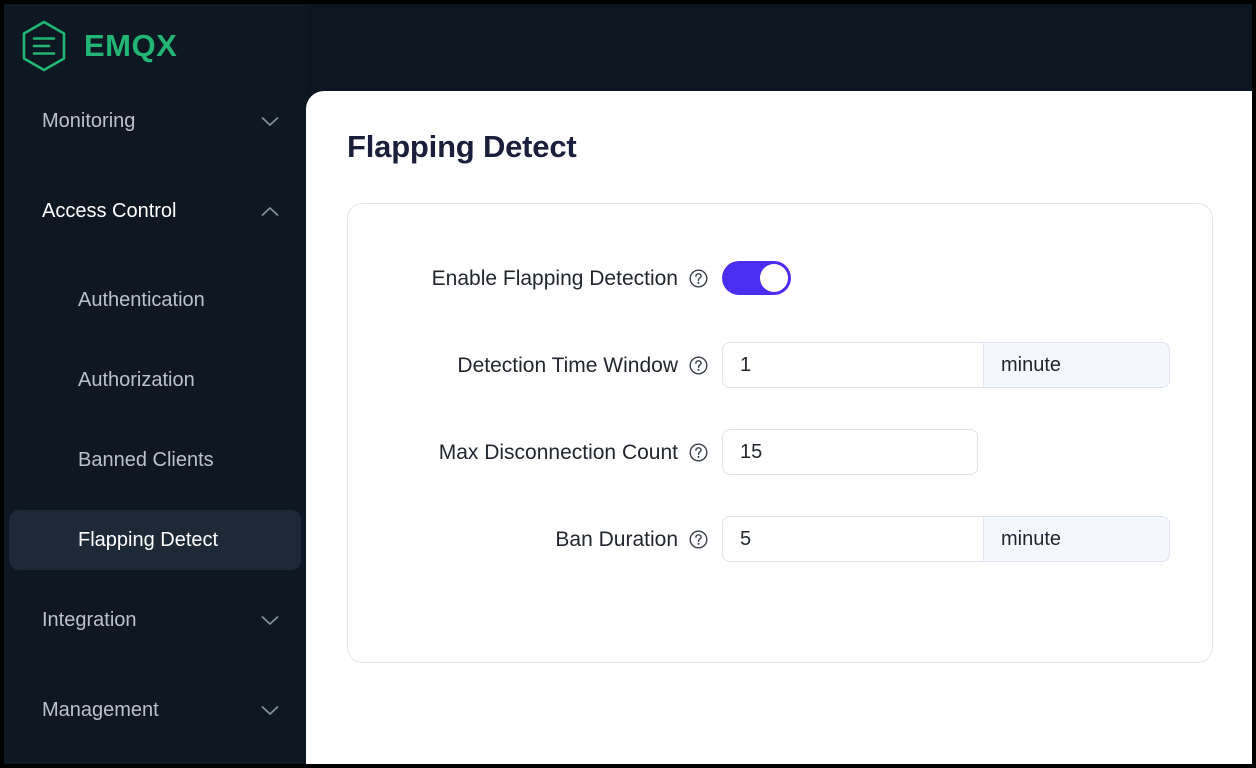 Image resolution: width=1256 pixels, height=768 pixels. I want to click on form-label-cell: Enable Flapping Detection, so click(535, 278).